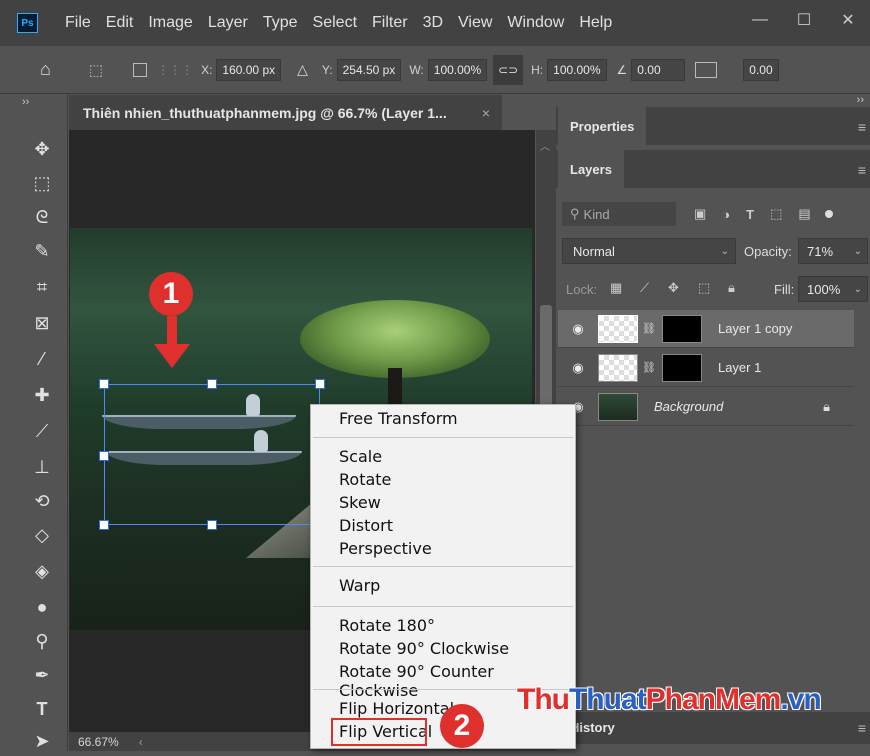 The width and height of the screenshot is (870, 756). I want to click on brush-tool-icon: ⟋, so click(42, 431).